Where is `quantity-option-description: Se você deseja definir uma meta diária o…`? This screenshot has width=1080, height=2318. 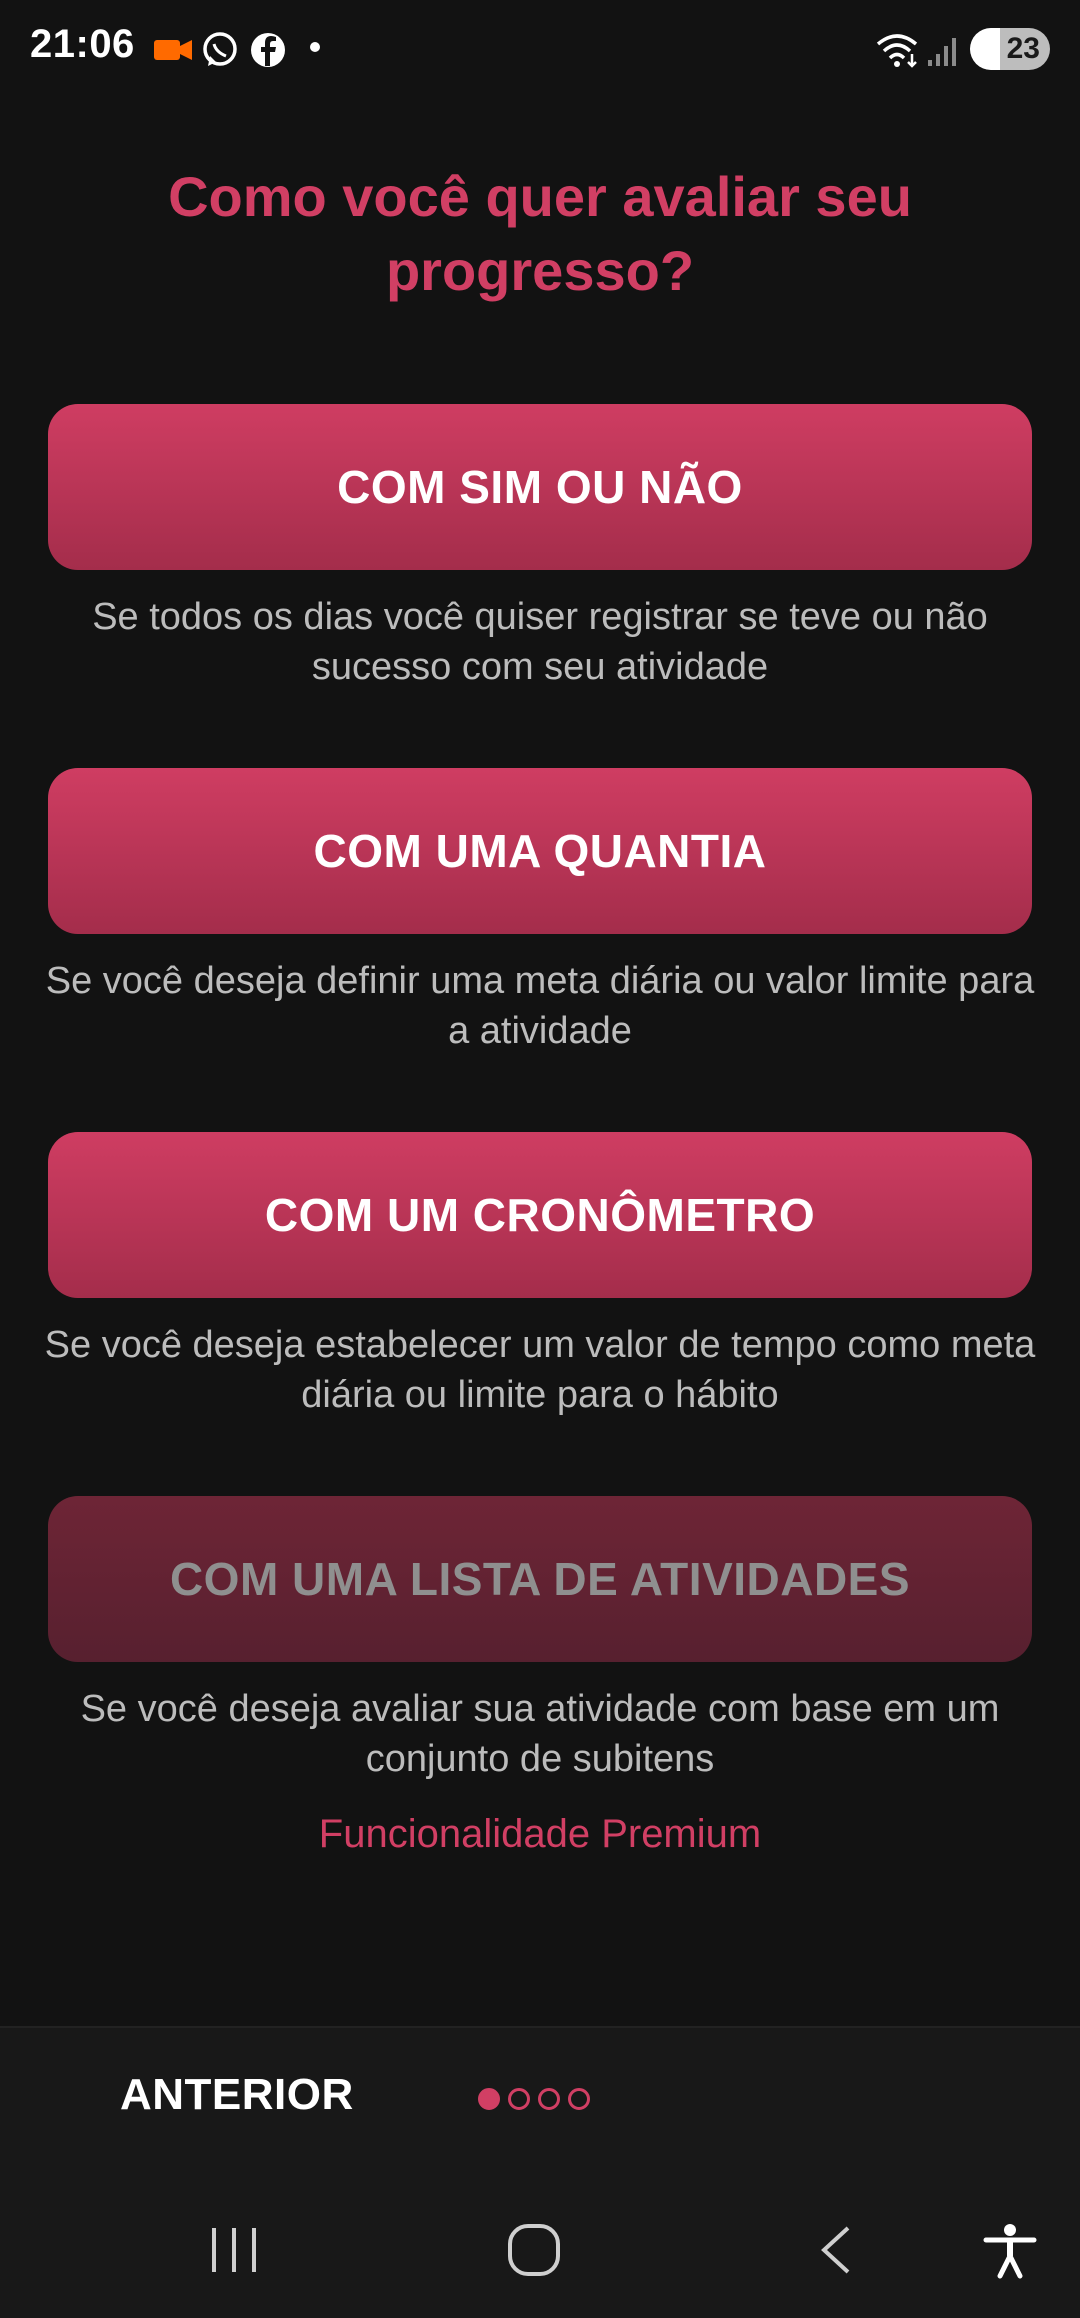
quantity-option-description: Se você deseja definir uma meta diária o… is located at coordinates (540, 1006).